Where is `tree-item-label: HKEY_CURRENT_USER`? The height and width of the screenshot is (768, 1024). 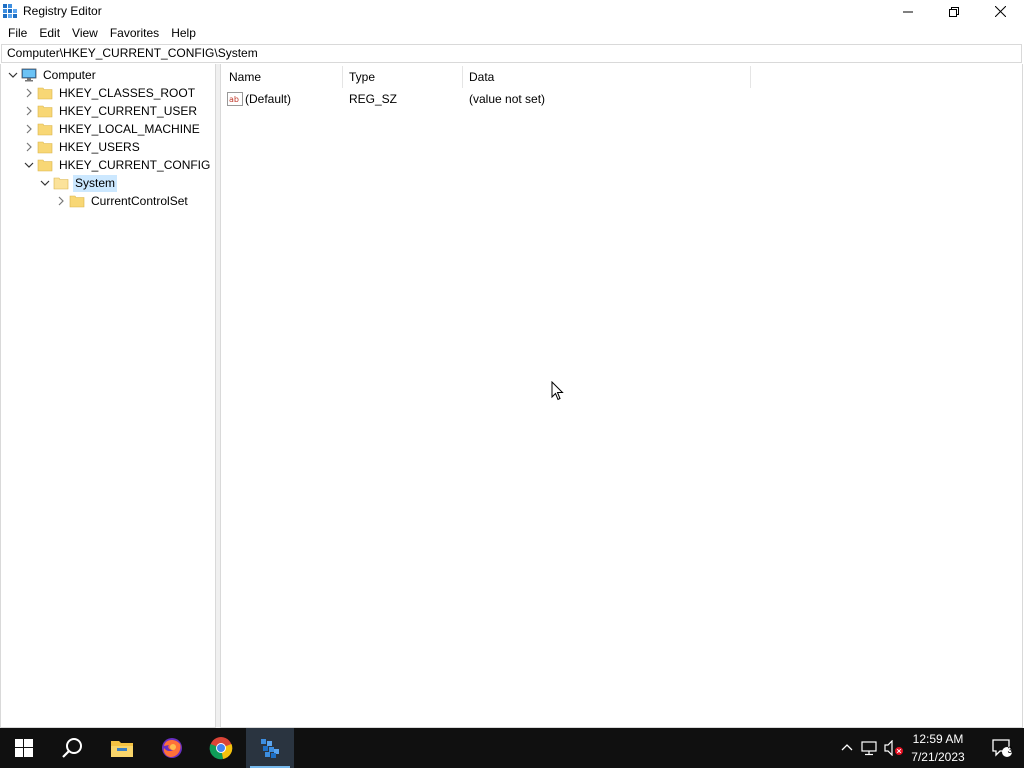
tree-item-label: HKEY_CURRENT_USER is located at coordinates (128, 110).